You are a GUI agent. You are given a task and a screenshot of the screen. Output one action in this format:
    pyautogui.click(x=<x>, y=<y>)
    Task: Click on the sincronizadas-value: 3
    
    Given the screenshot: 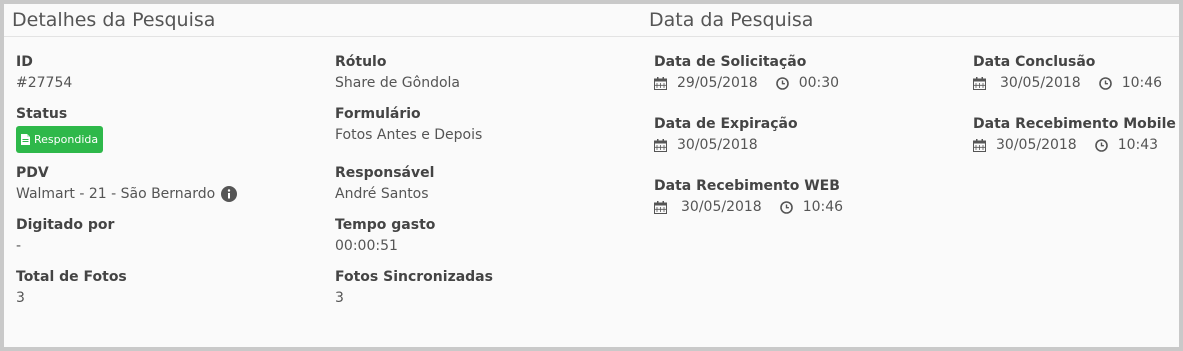 What is the action you would take?
    pyautogui.click(x=339, y=298)
    